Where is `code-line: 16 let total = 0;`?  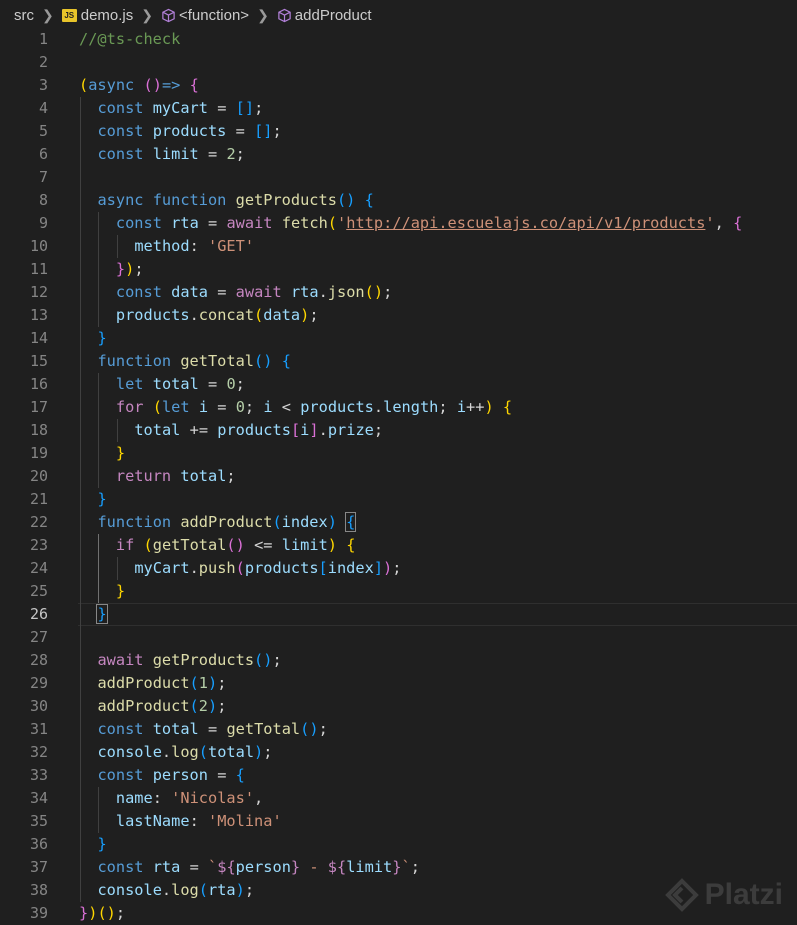
code-line: 16 let total = 0; is located at coordinates (398, 384).